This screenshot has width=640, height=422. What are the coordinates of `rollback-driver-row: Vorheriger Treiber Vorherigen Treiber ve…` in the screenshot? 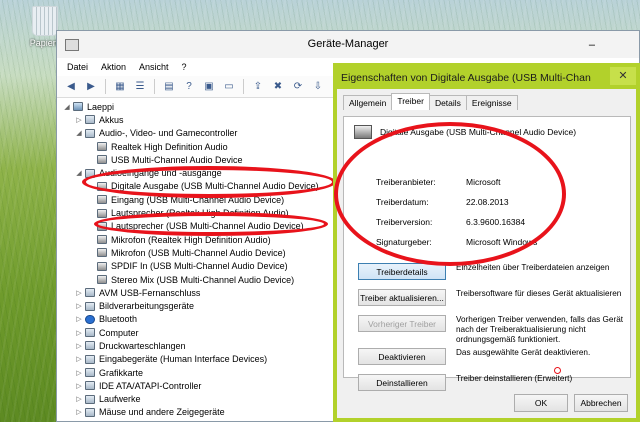 It's located at (492, 330).